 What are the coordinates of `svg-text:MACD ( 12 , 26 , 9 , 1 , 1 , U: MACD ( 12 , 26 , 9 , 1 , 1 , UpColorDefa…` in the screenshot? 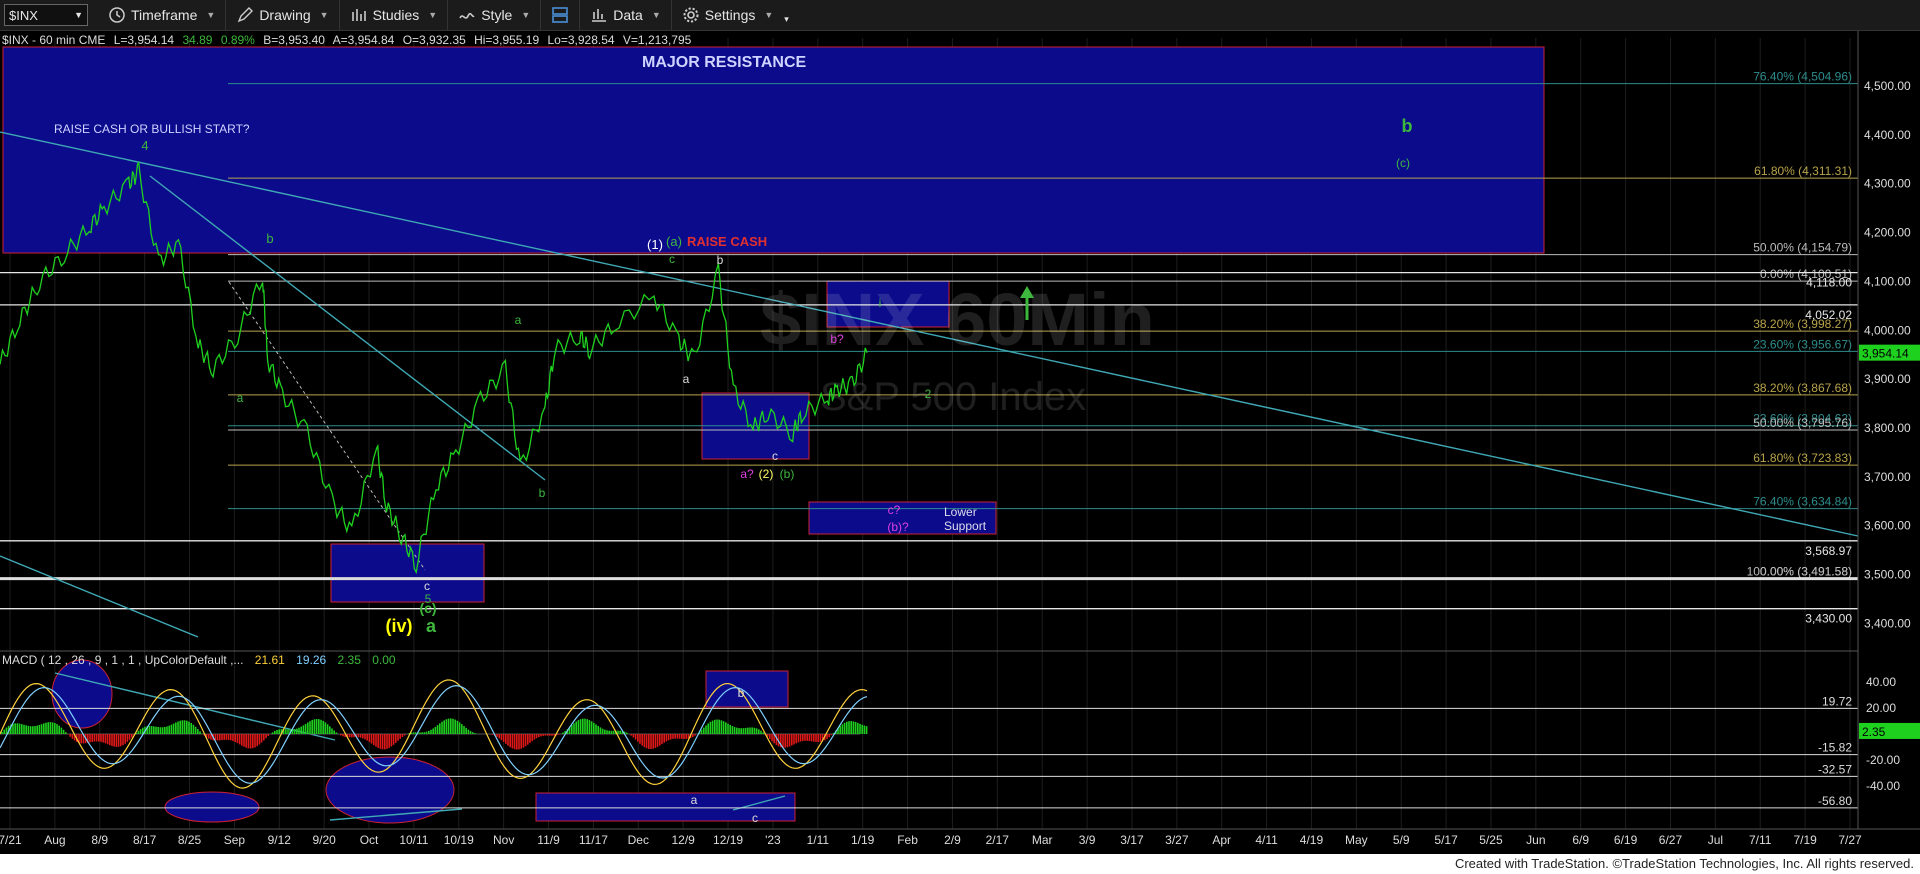 It's located at (199, 660).